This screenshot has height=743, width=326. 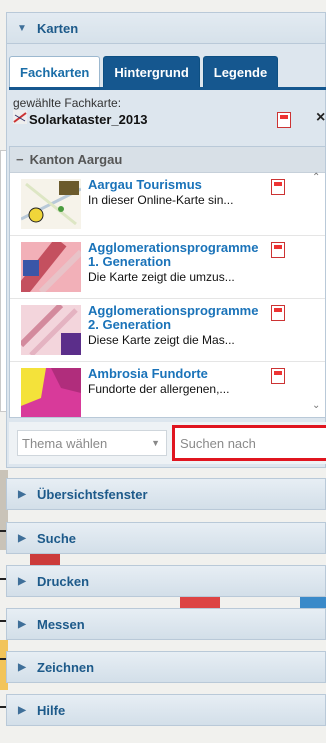 I want to click on accordion-drucken: ▶ Drucken, so click(x=166, y=581).